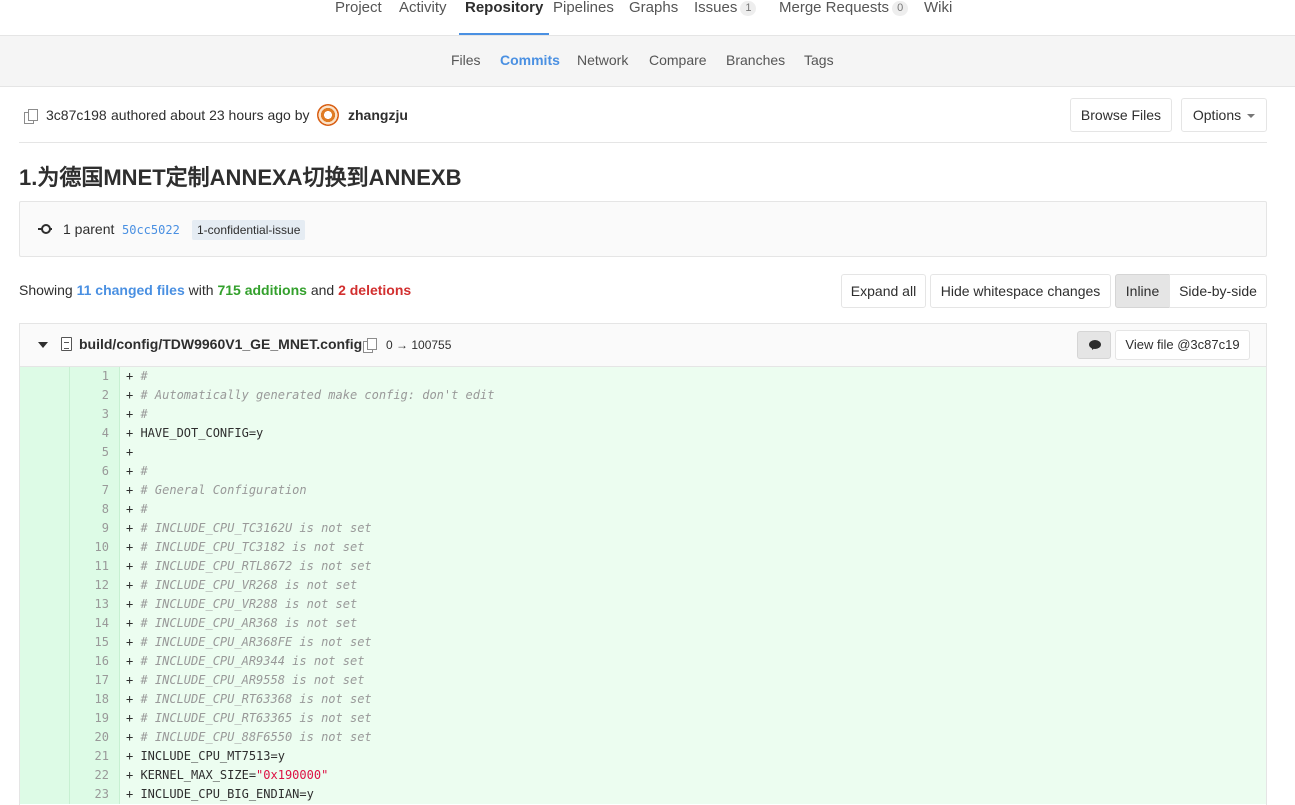  What do you see at coordinates (1182, 345) in the screenshot?
I see `view-file-button: View file @3c87c19` at bounding box center [1182, 345].